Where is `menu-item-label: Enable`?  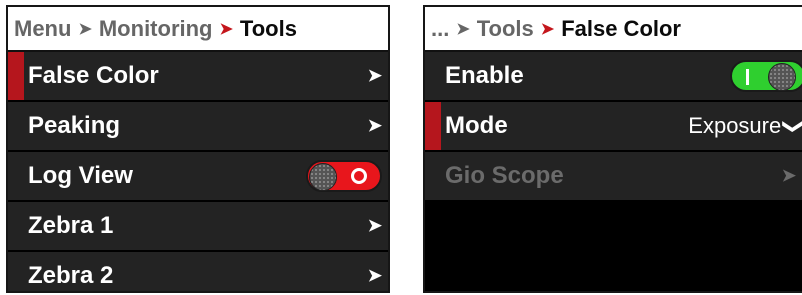
menu-item-label: Enable is located at coordinates (484, 75).